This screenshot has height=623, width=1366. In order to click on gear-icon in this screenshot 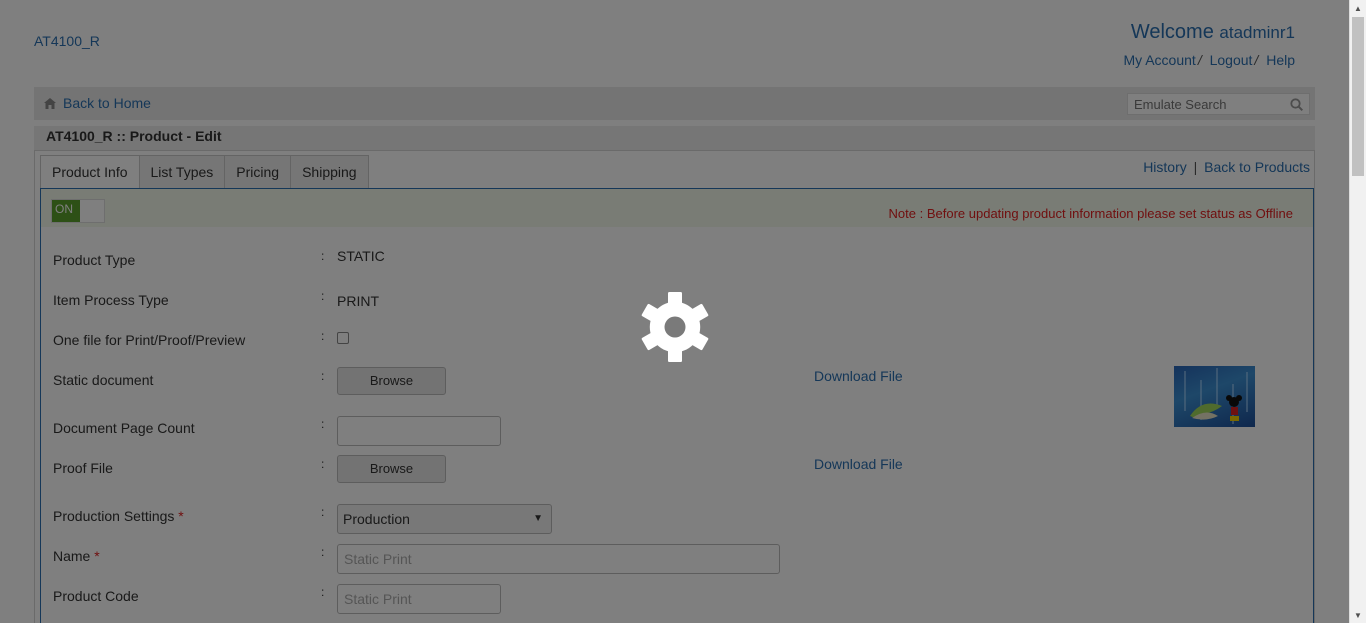, I will do `click(675, 327)`.